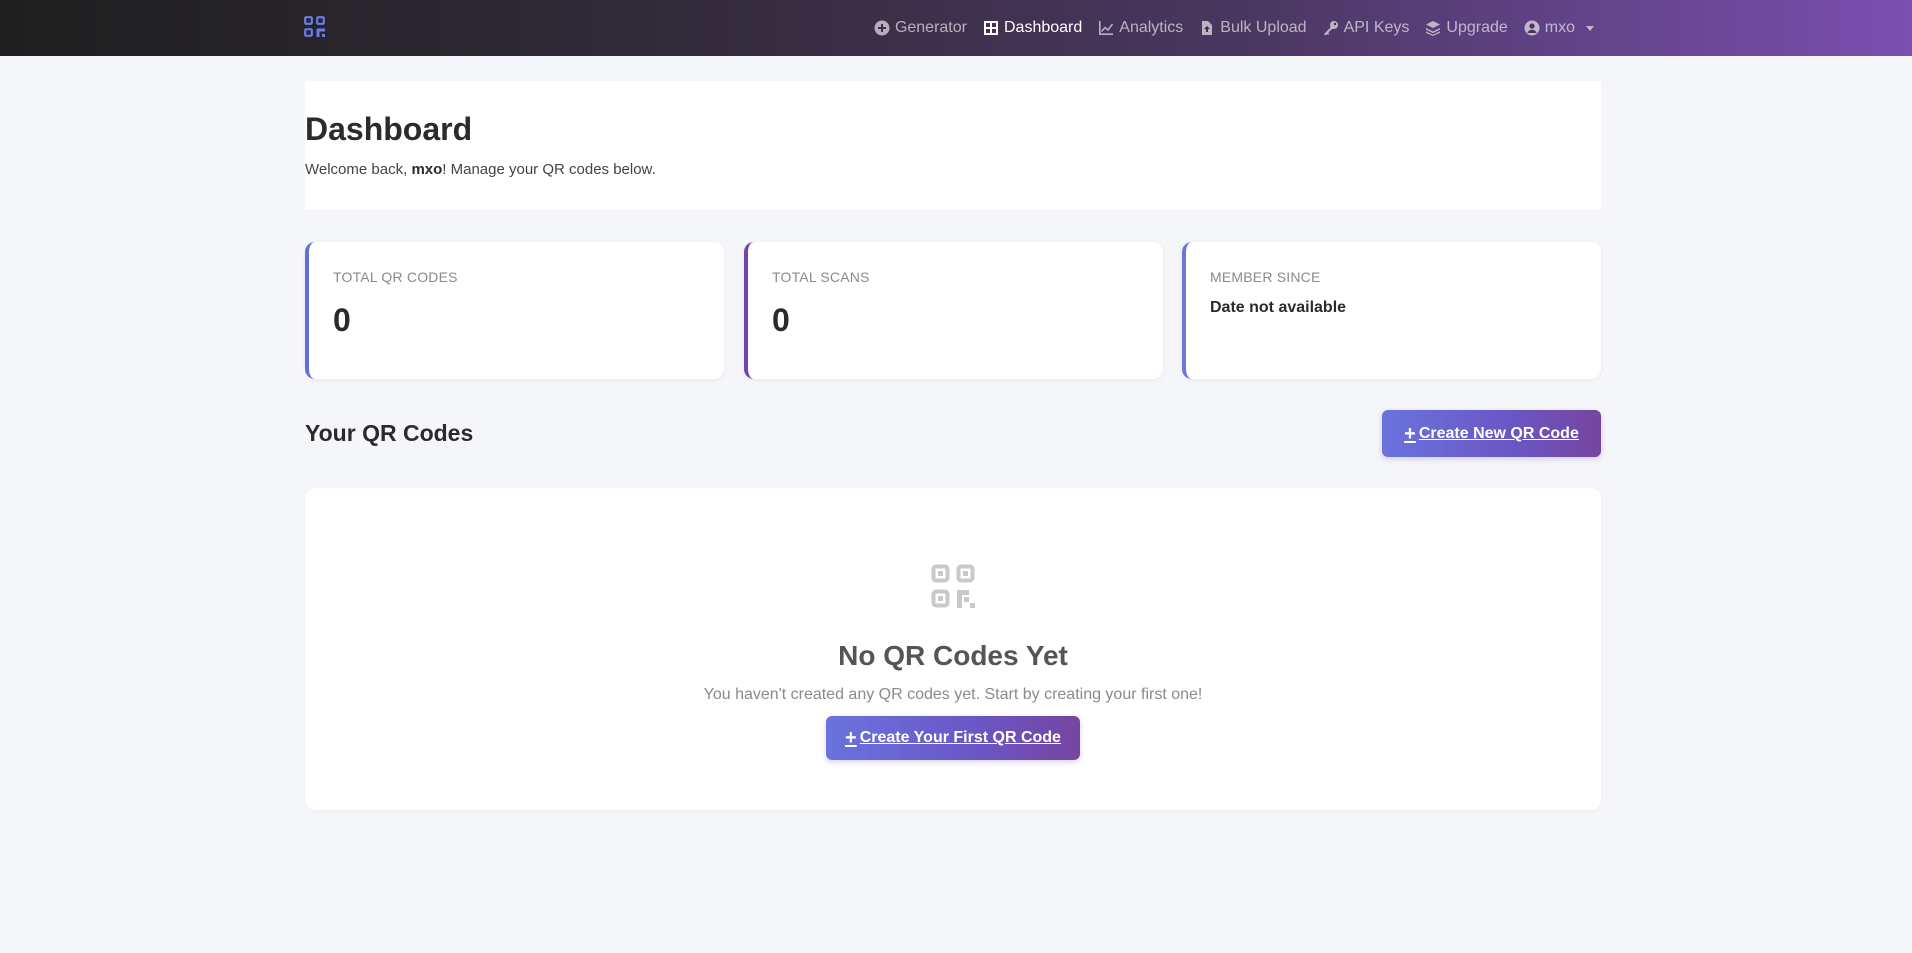 The height and width of the screenshot is (953, 1912). What do you see at coordinates (389, 433) in the screenshot?
I see `section-title: Your QR Codes` at bounding box center [389, 433].